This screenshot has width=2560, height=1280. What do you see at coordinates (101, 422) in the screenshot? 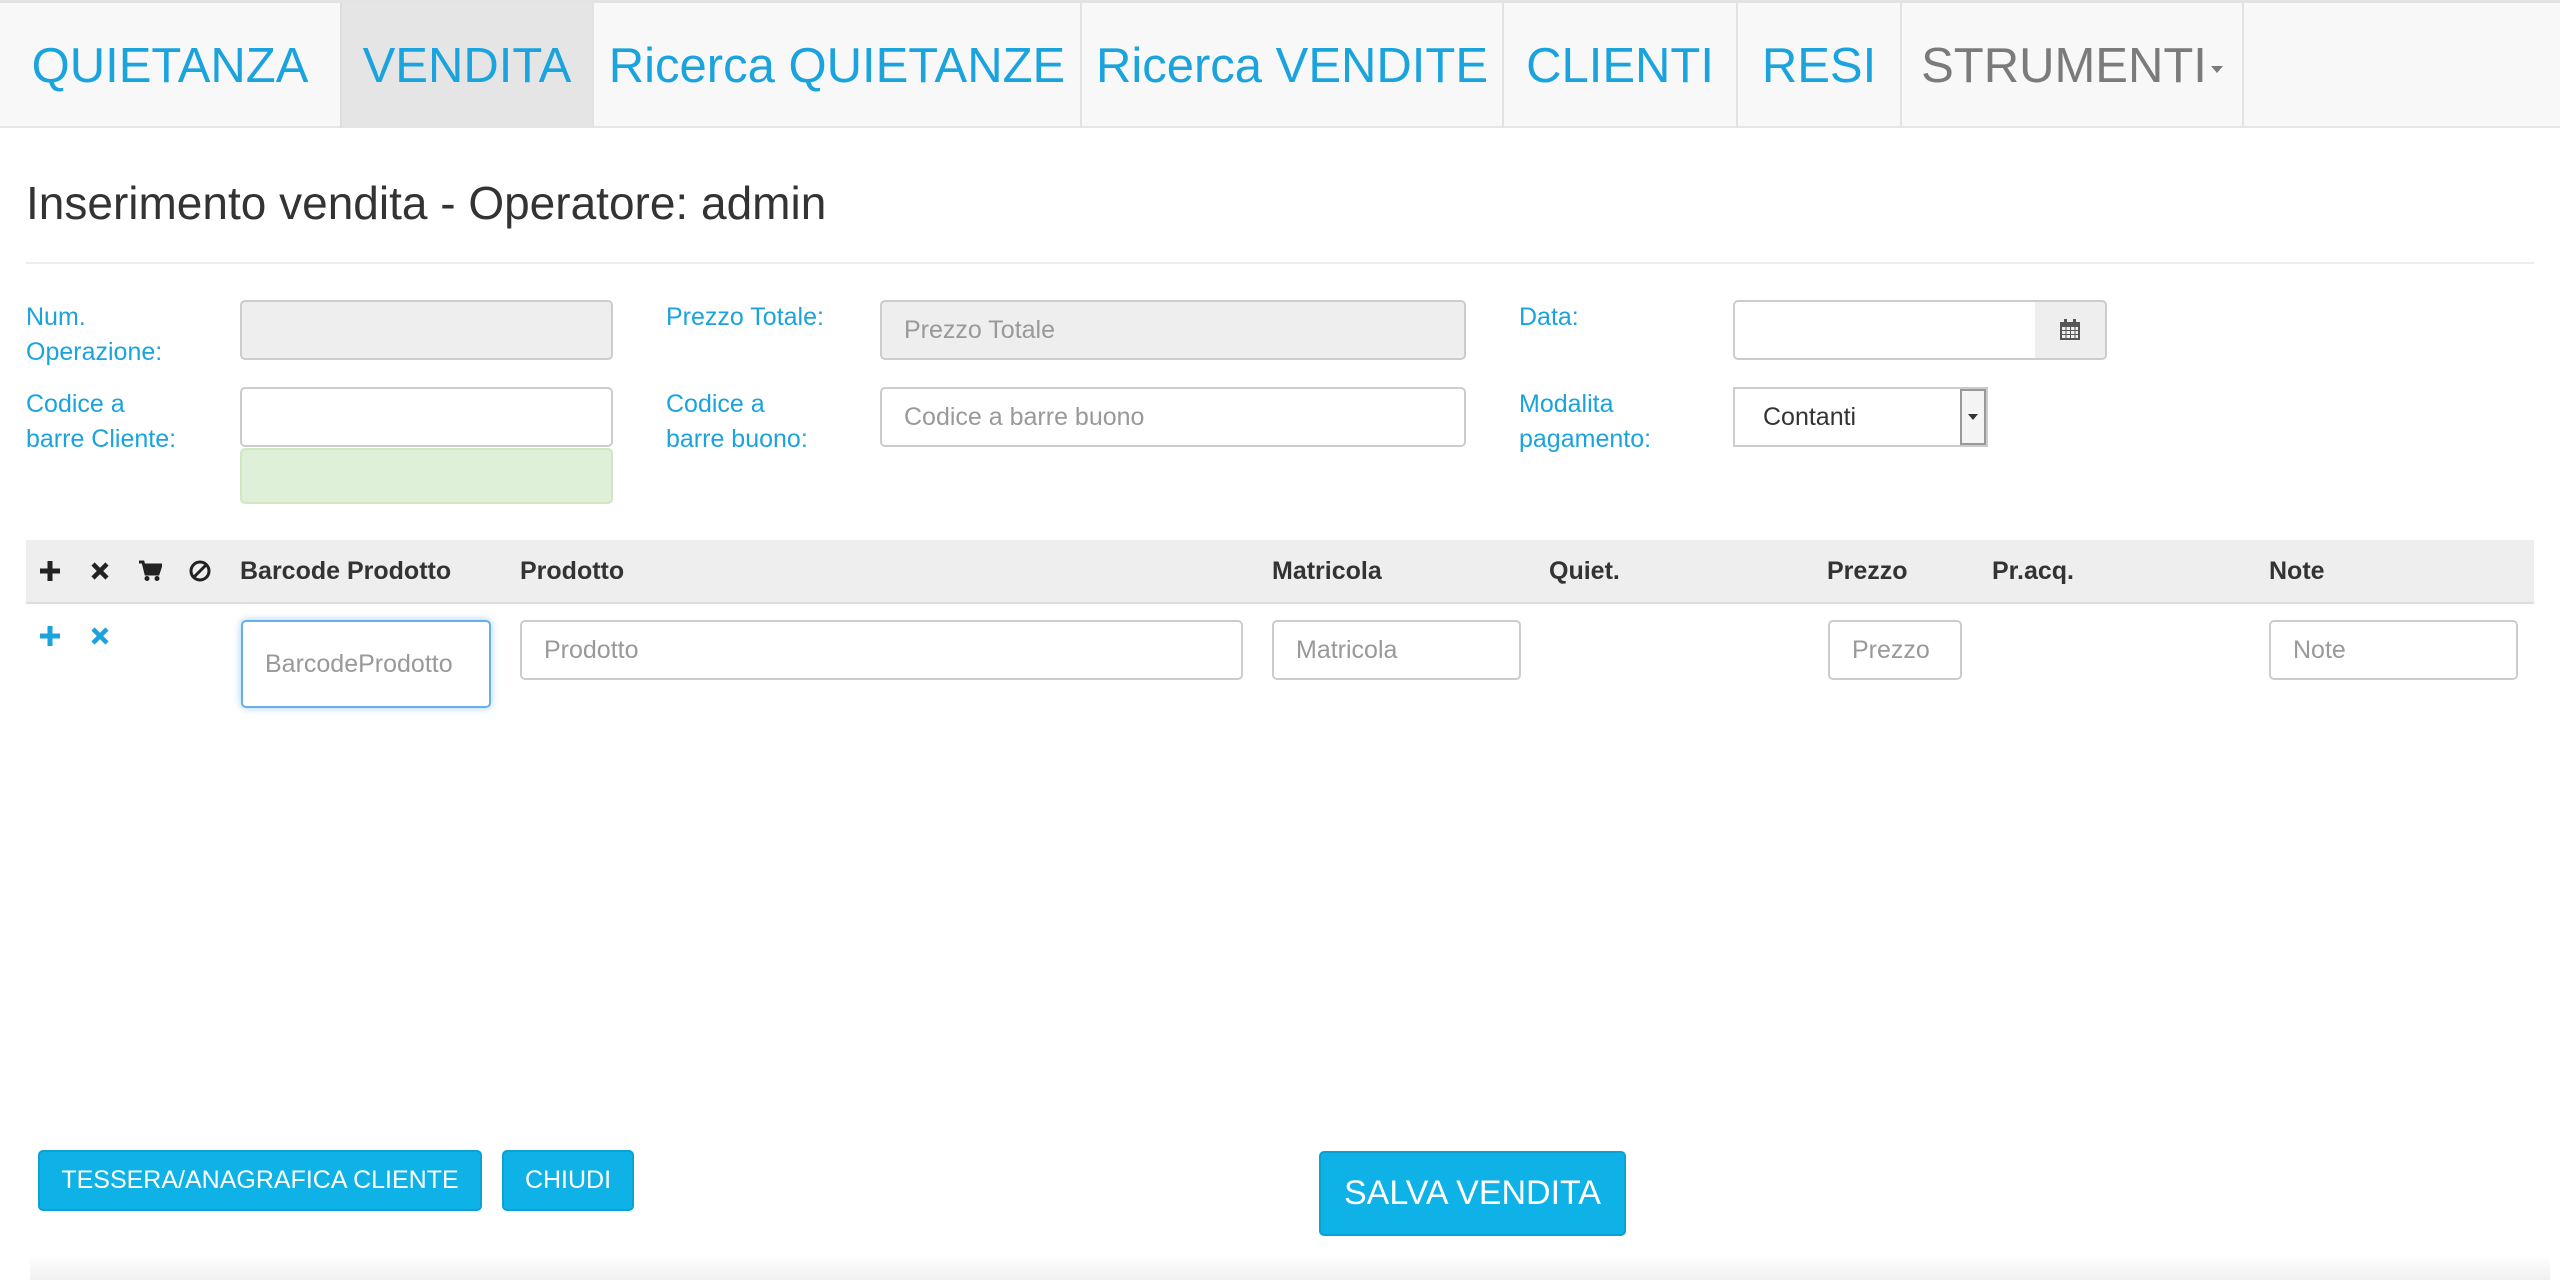
I see `codice-cliente-label: Codice a barre Cliente:` at bounding box center [101, 422].